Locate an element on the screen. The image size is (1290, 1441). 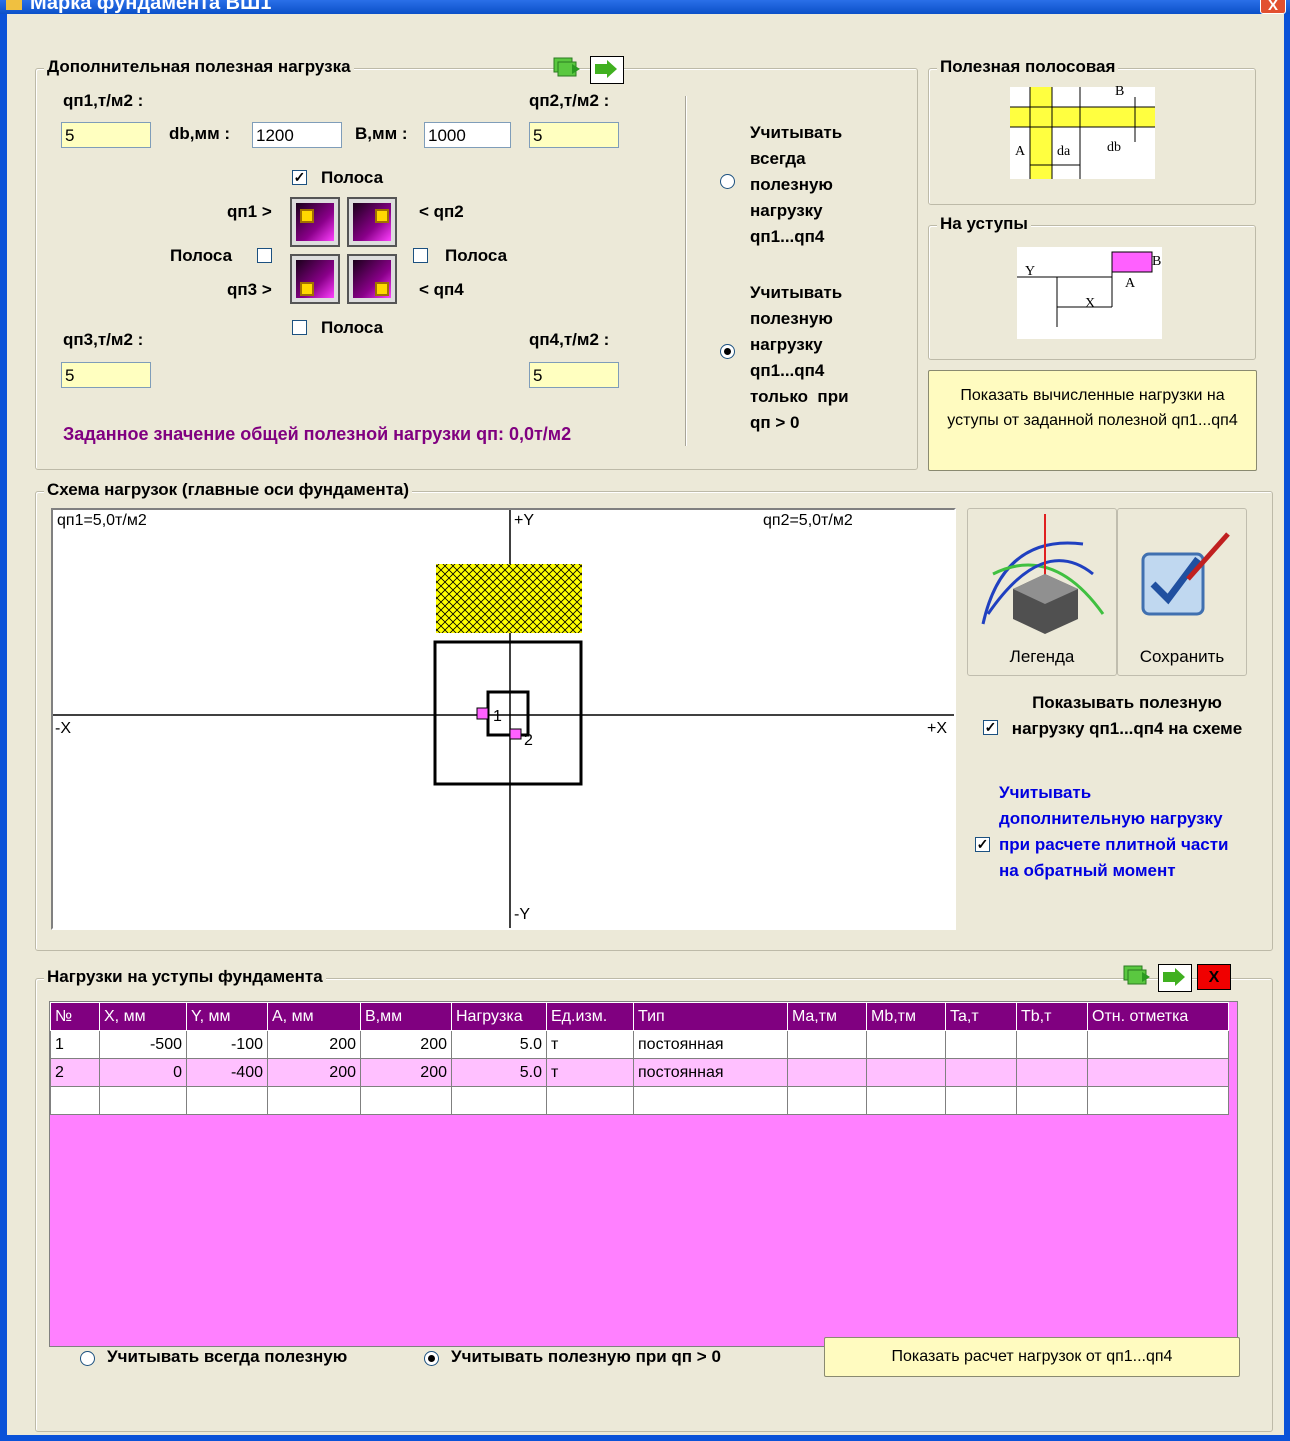
strip-bottom-checkbox is located at coordinates (299, 327).